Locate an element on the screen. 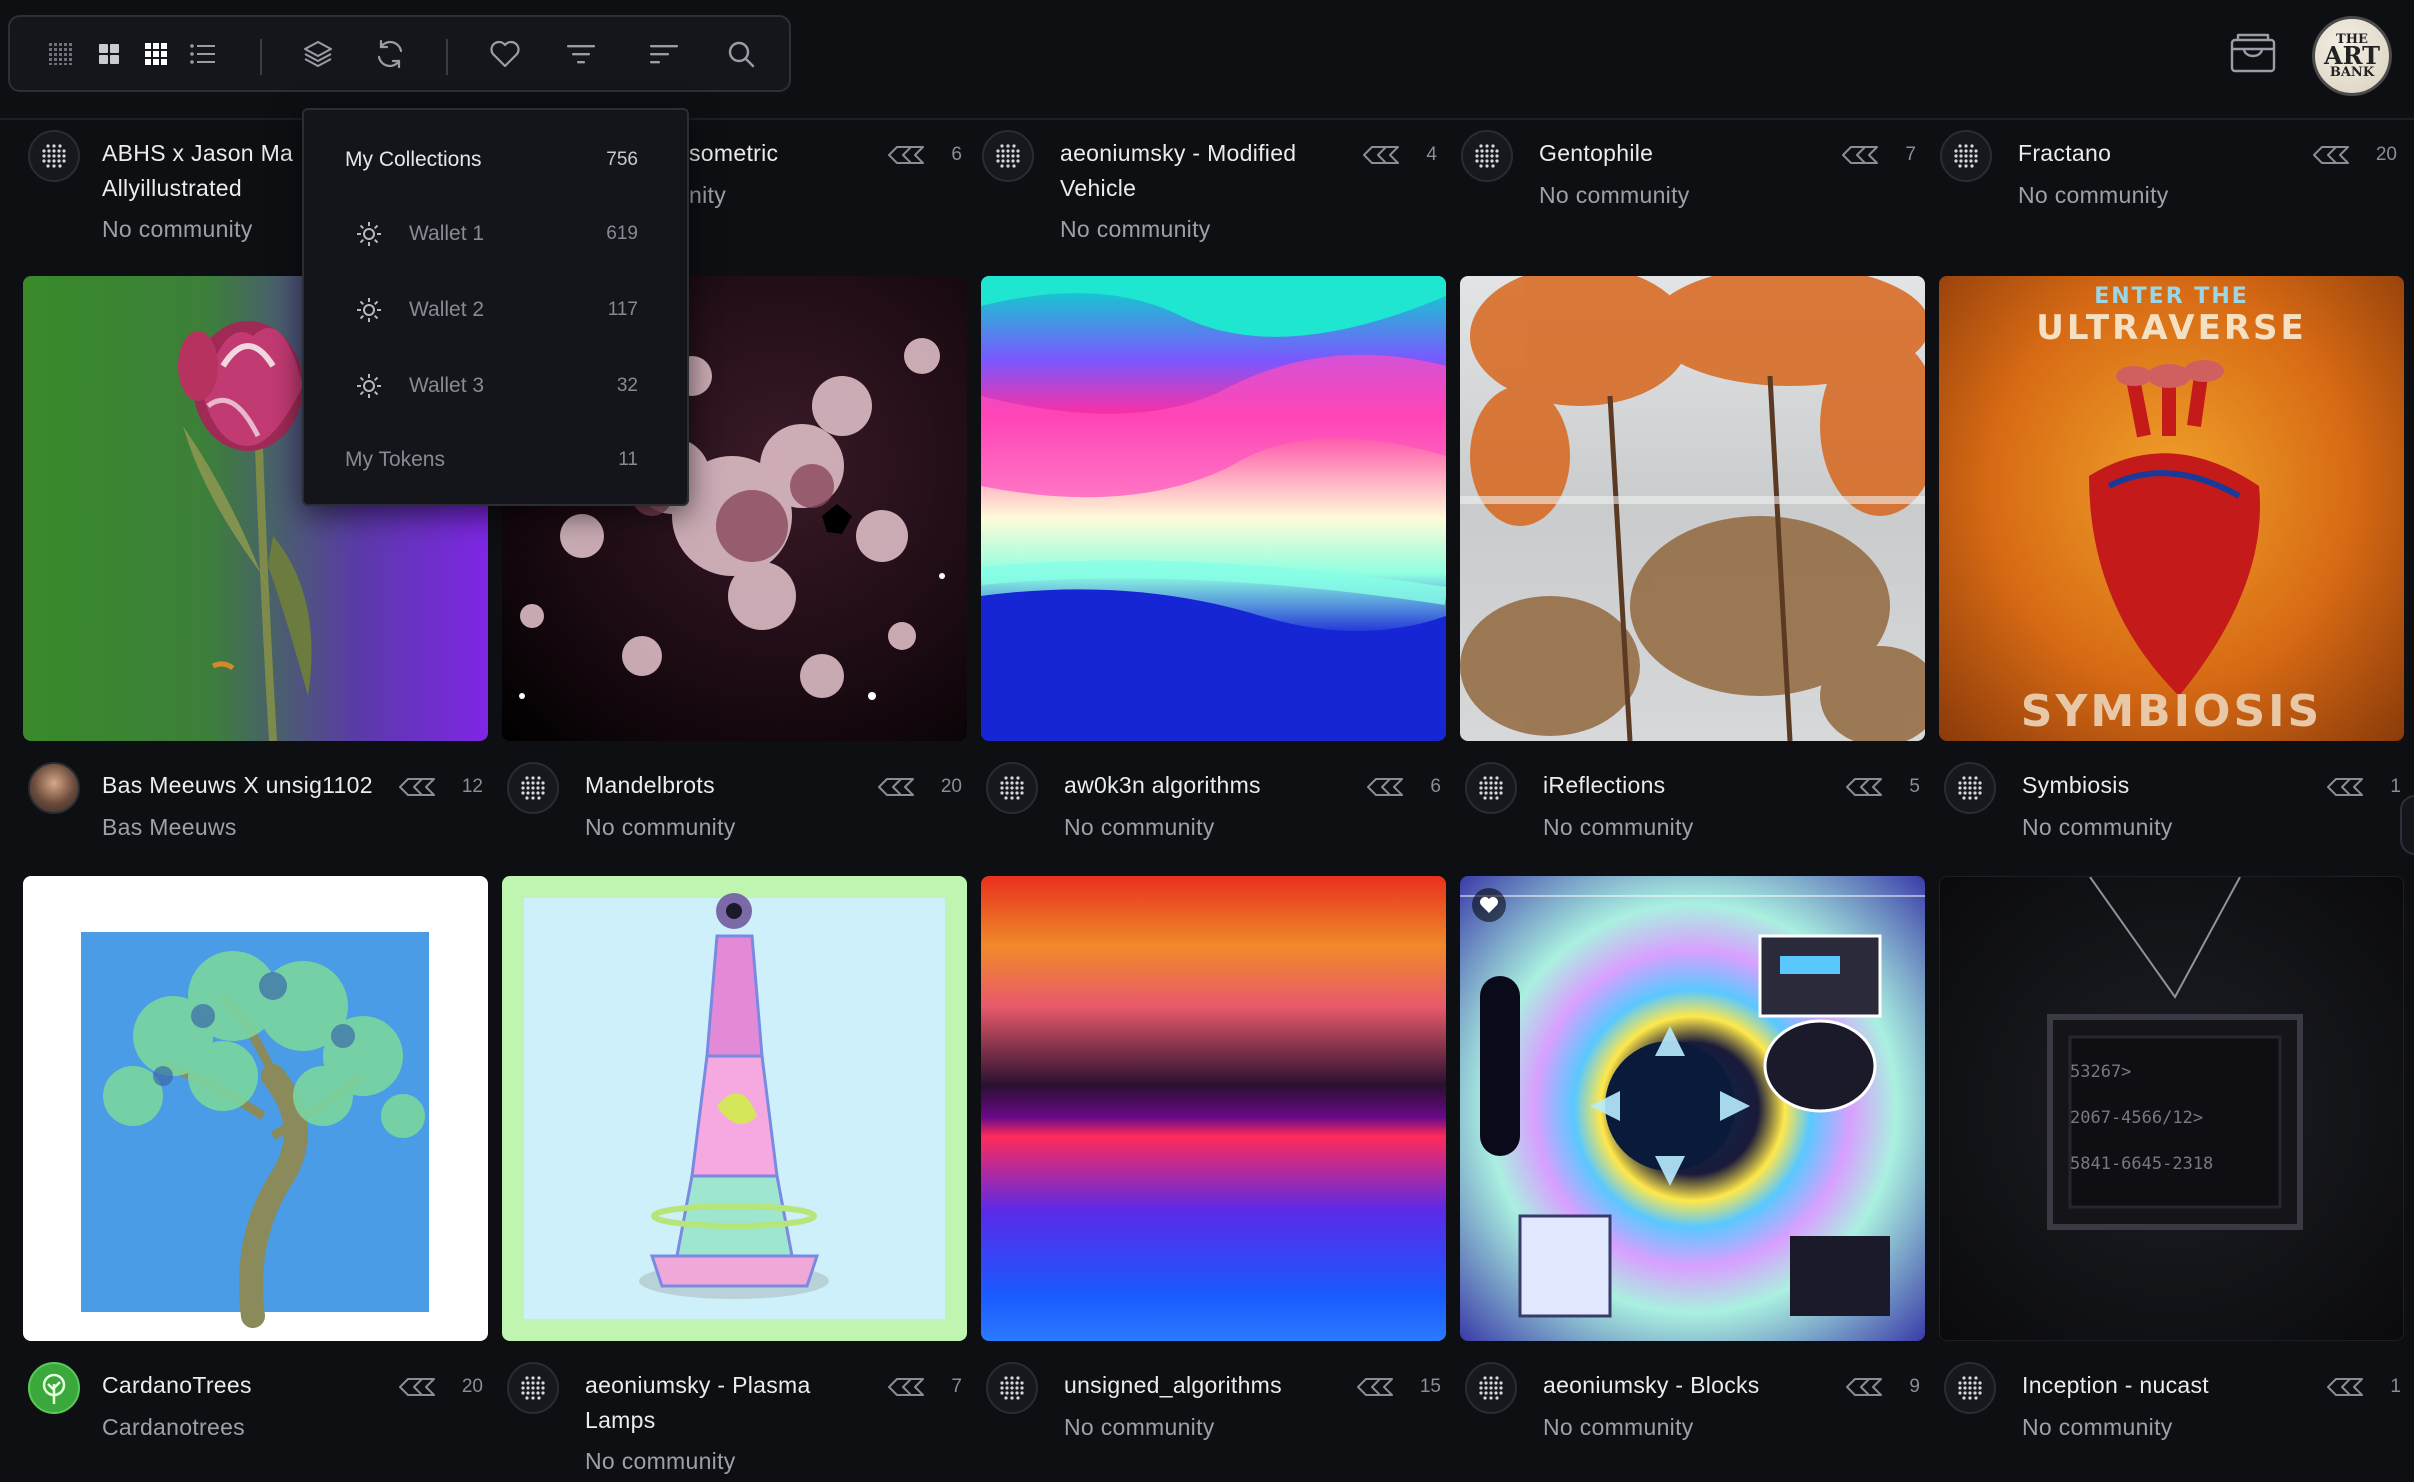  collection-card: Mandelbrots No community 20 is located at coordinates (739, 817).